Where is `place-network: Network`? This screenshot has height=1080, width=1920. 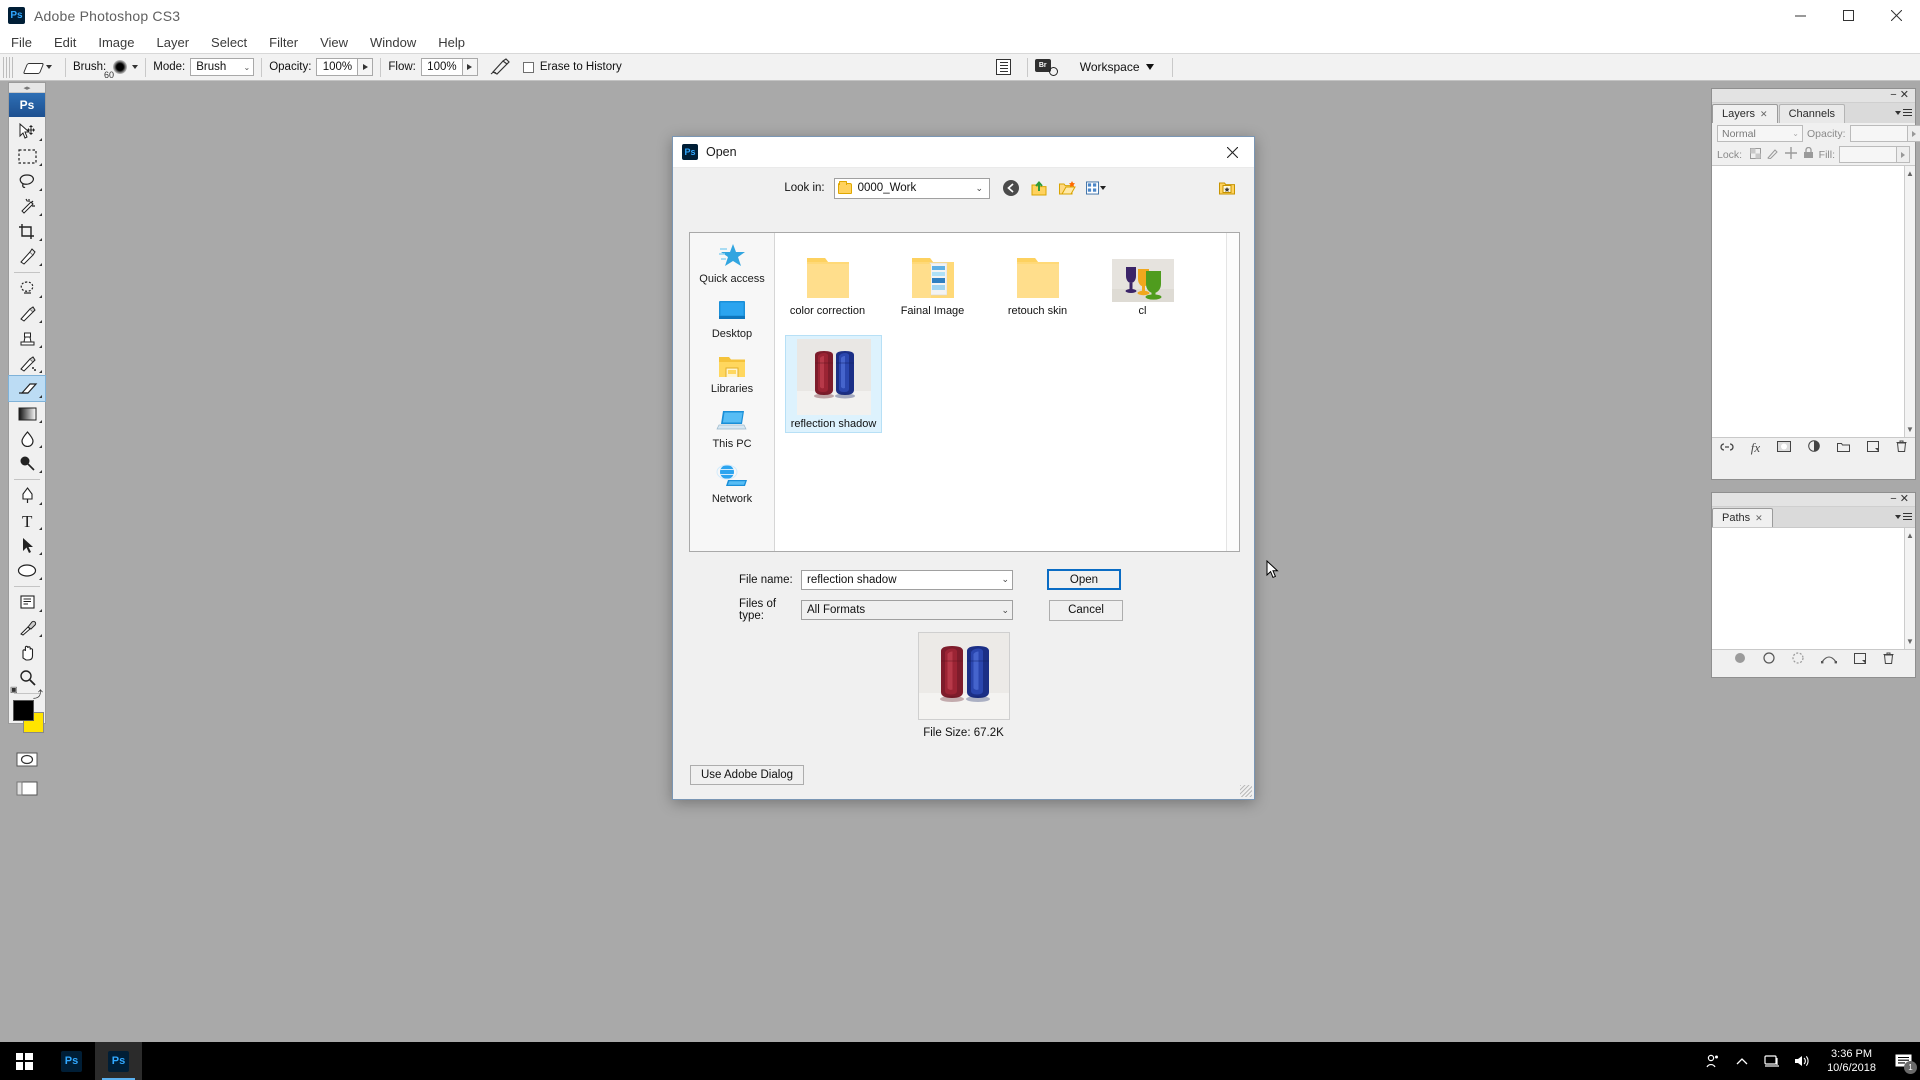
place-network: Network is located at coordinates (732, 483).